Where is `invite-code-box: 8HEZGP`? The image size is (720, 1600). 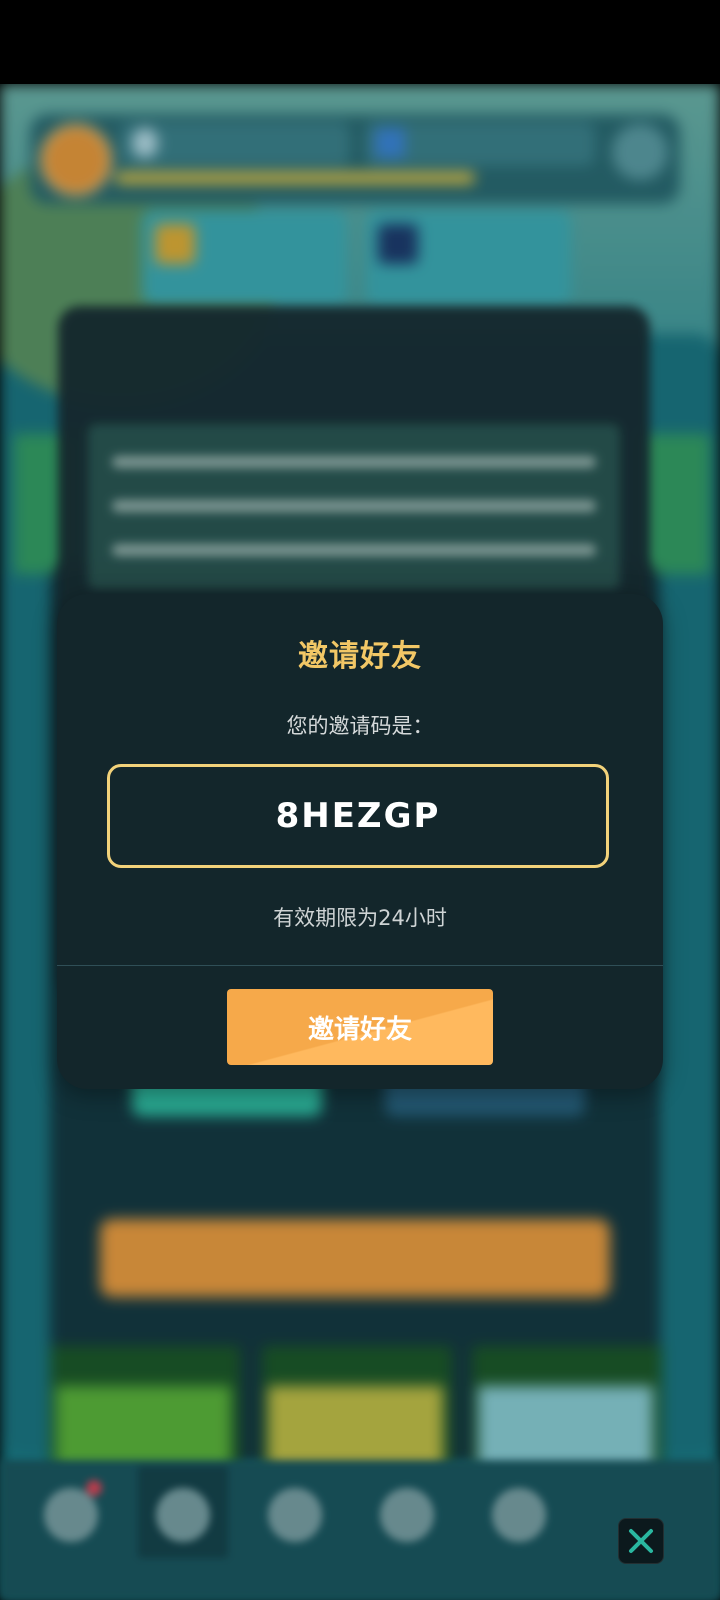 invite-code-box: 8HEZGP is located at coordinates (358, 816).